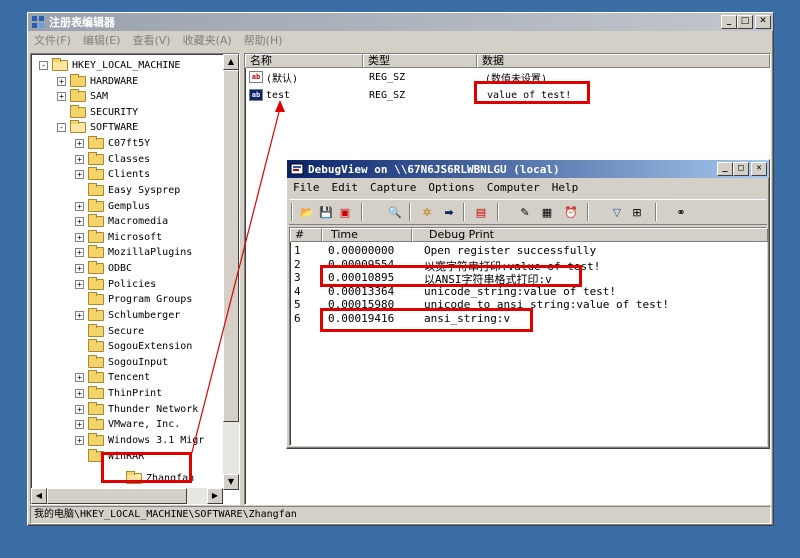 The image size is (800, 558). Describe the element at coordinates (127, 190) in the screenshot. I see `tree-node: Easy Sysprep` at that location.